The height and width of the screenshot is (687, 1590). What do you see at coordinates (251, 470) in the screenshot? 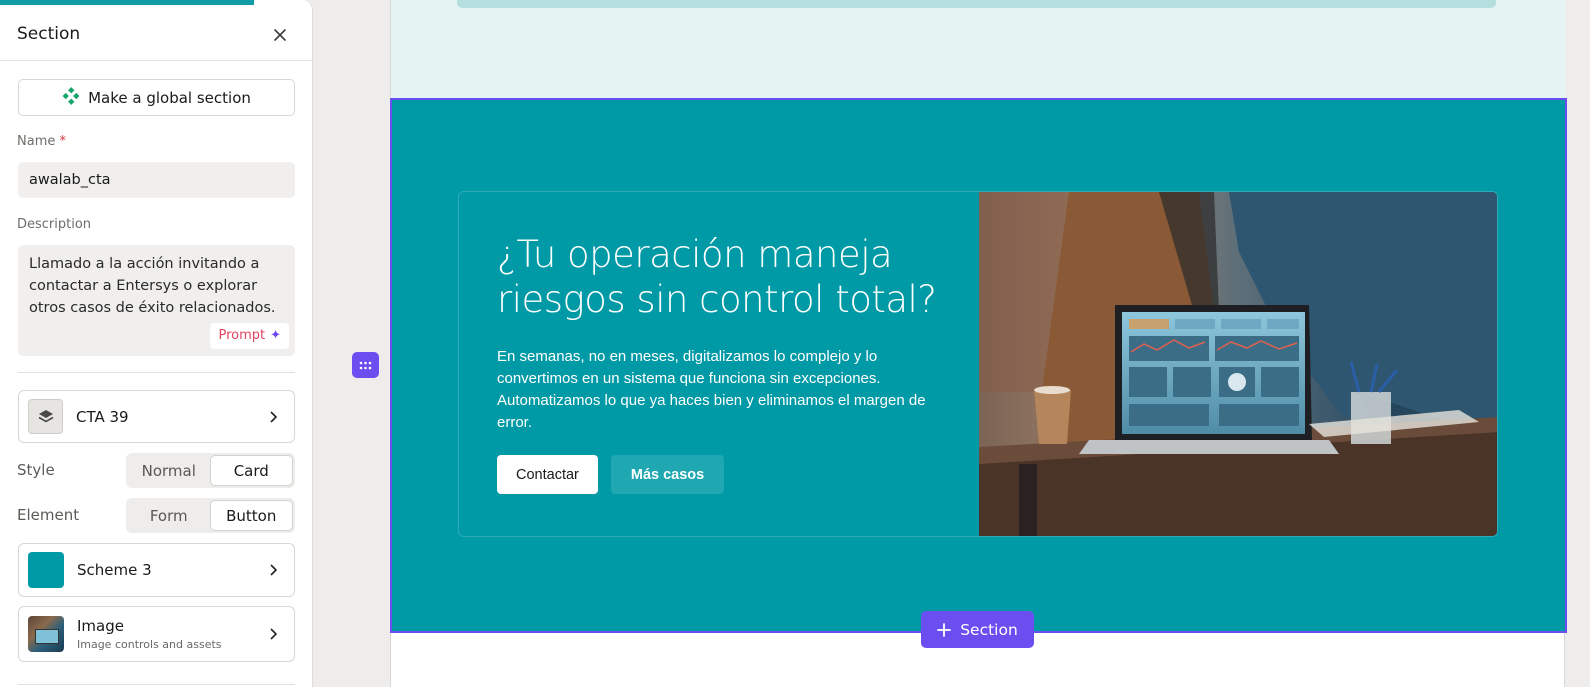
I see `style-option-card: Card` at bounding box center [251, 470].